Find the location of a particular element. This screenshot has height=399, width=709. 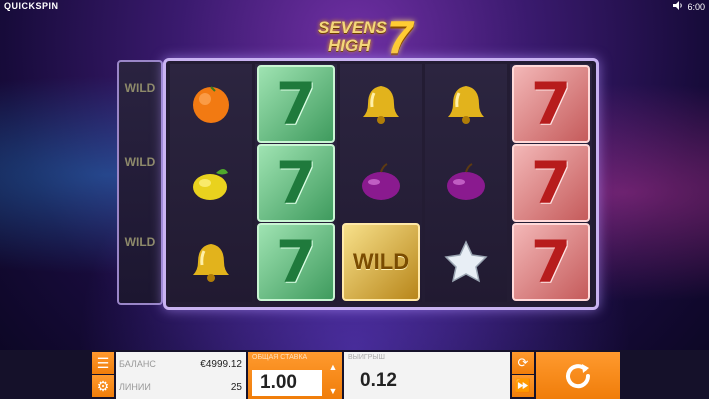

logo-sevens: SEVENS is located at coordinates (352, 27).